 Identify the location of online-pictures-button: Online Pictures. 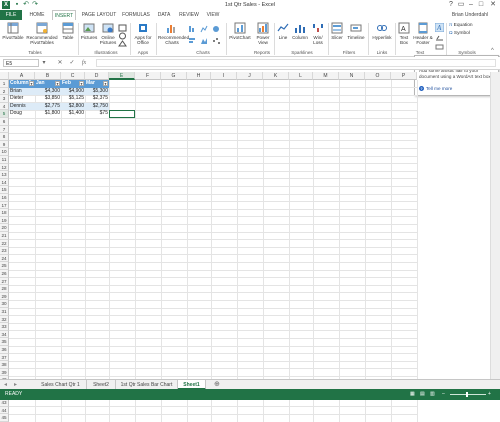
(108, 33).